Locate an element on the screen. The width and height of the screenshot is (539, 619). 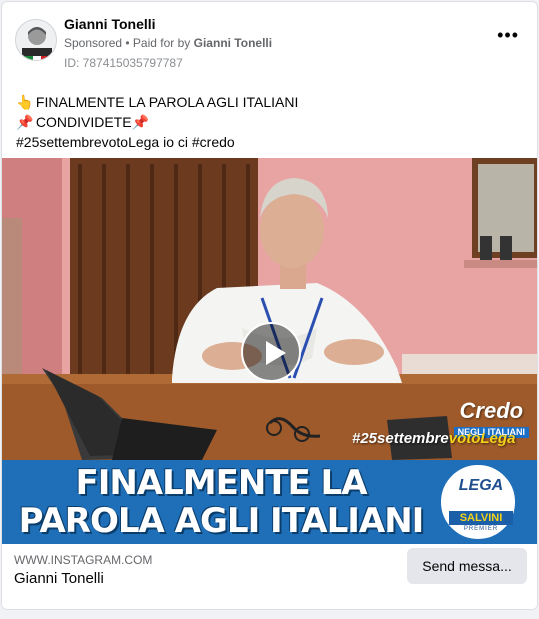
hashtag-overlay: #25settembrevotoLega is located at coordinates (433, 438).